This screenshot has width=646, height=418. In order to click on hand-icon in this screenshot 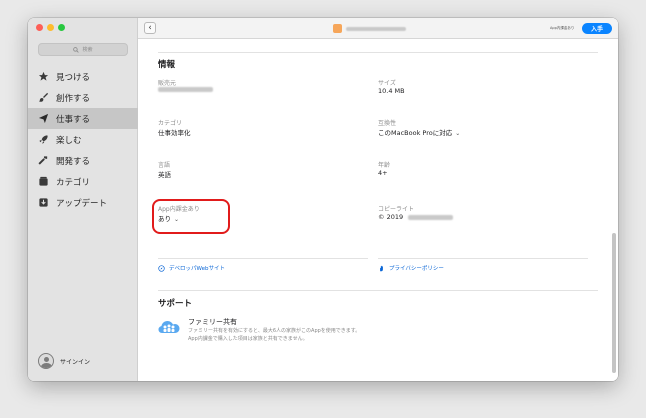, I will do `click(381, 268)`.